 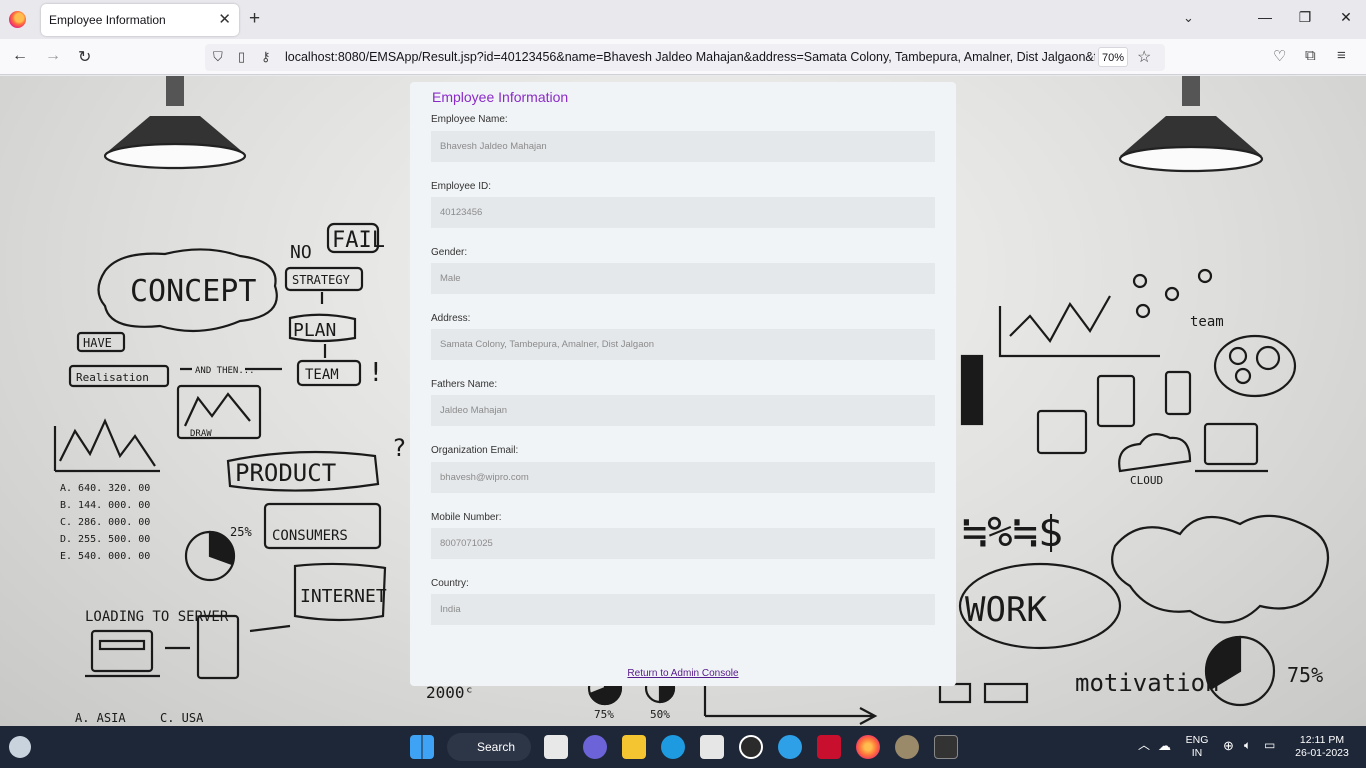 I want to click on svg-text: team, so click(x=1207, y=322).